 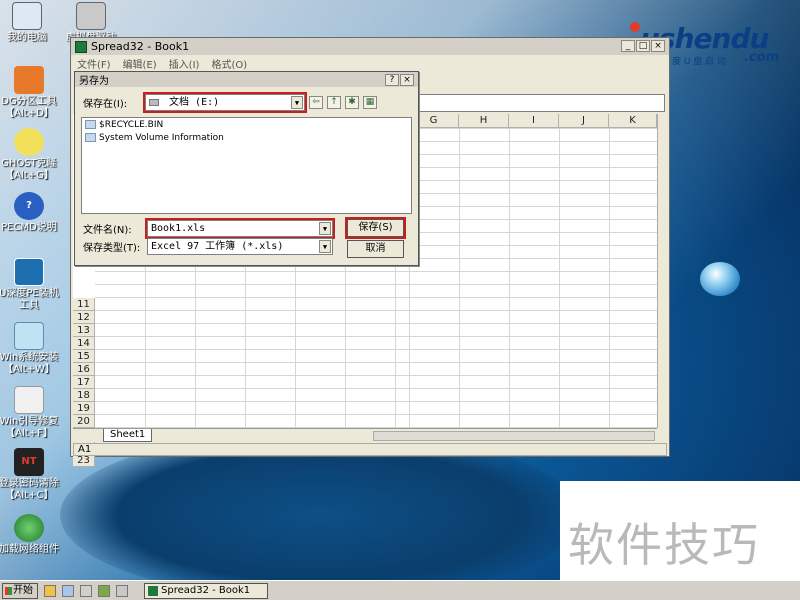 What do you see at coordinates (370, 46) in the screenshot?
I see `window-titlebar: Spread32 - Book1` at bounding box center [370, 46].